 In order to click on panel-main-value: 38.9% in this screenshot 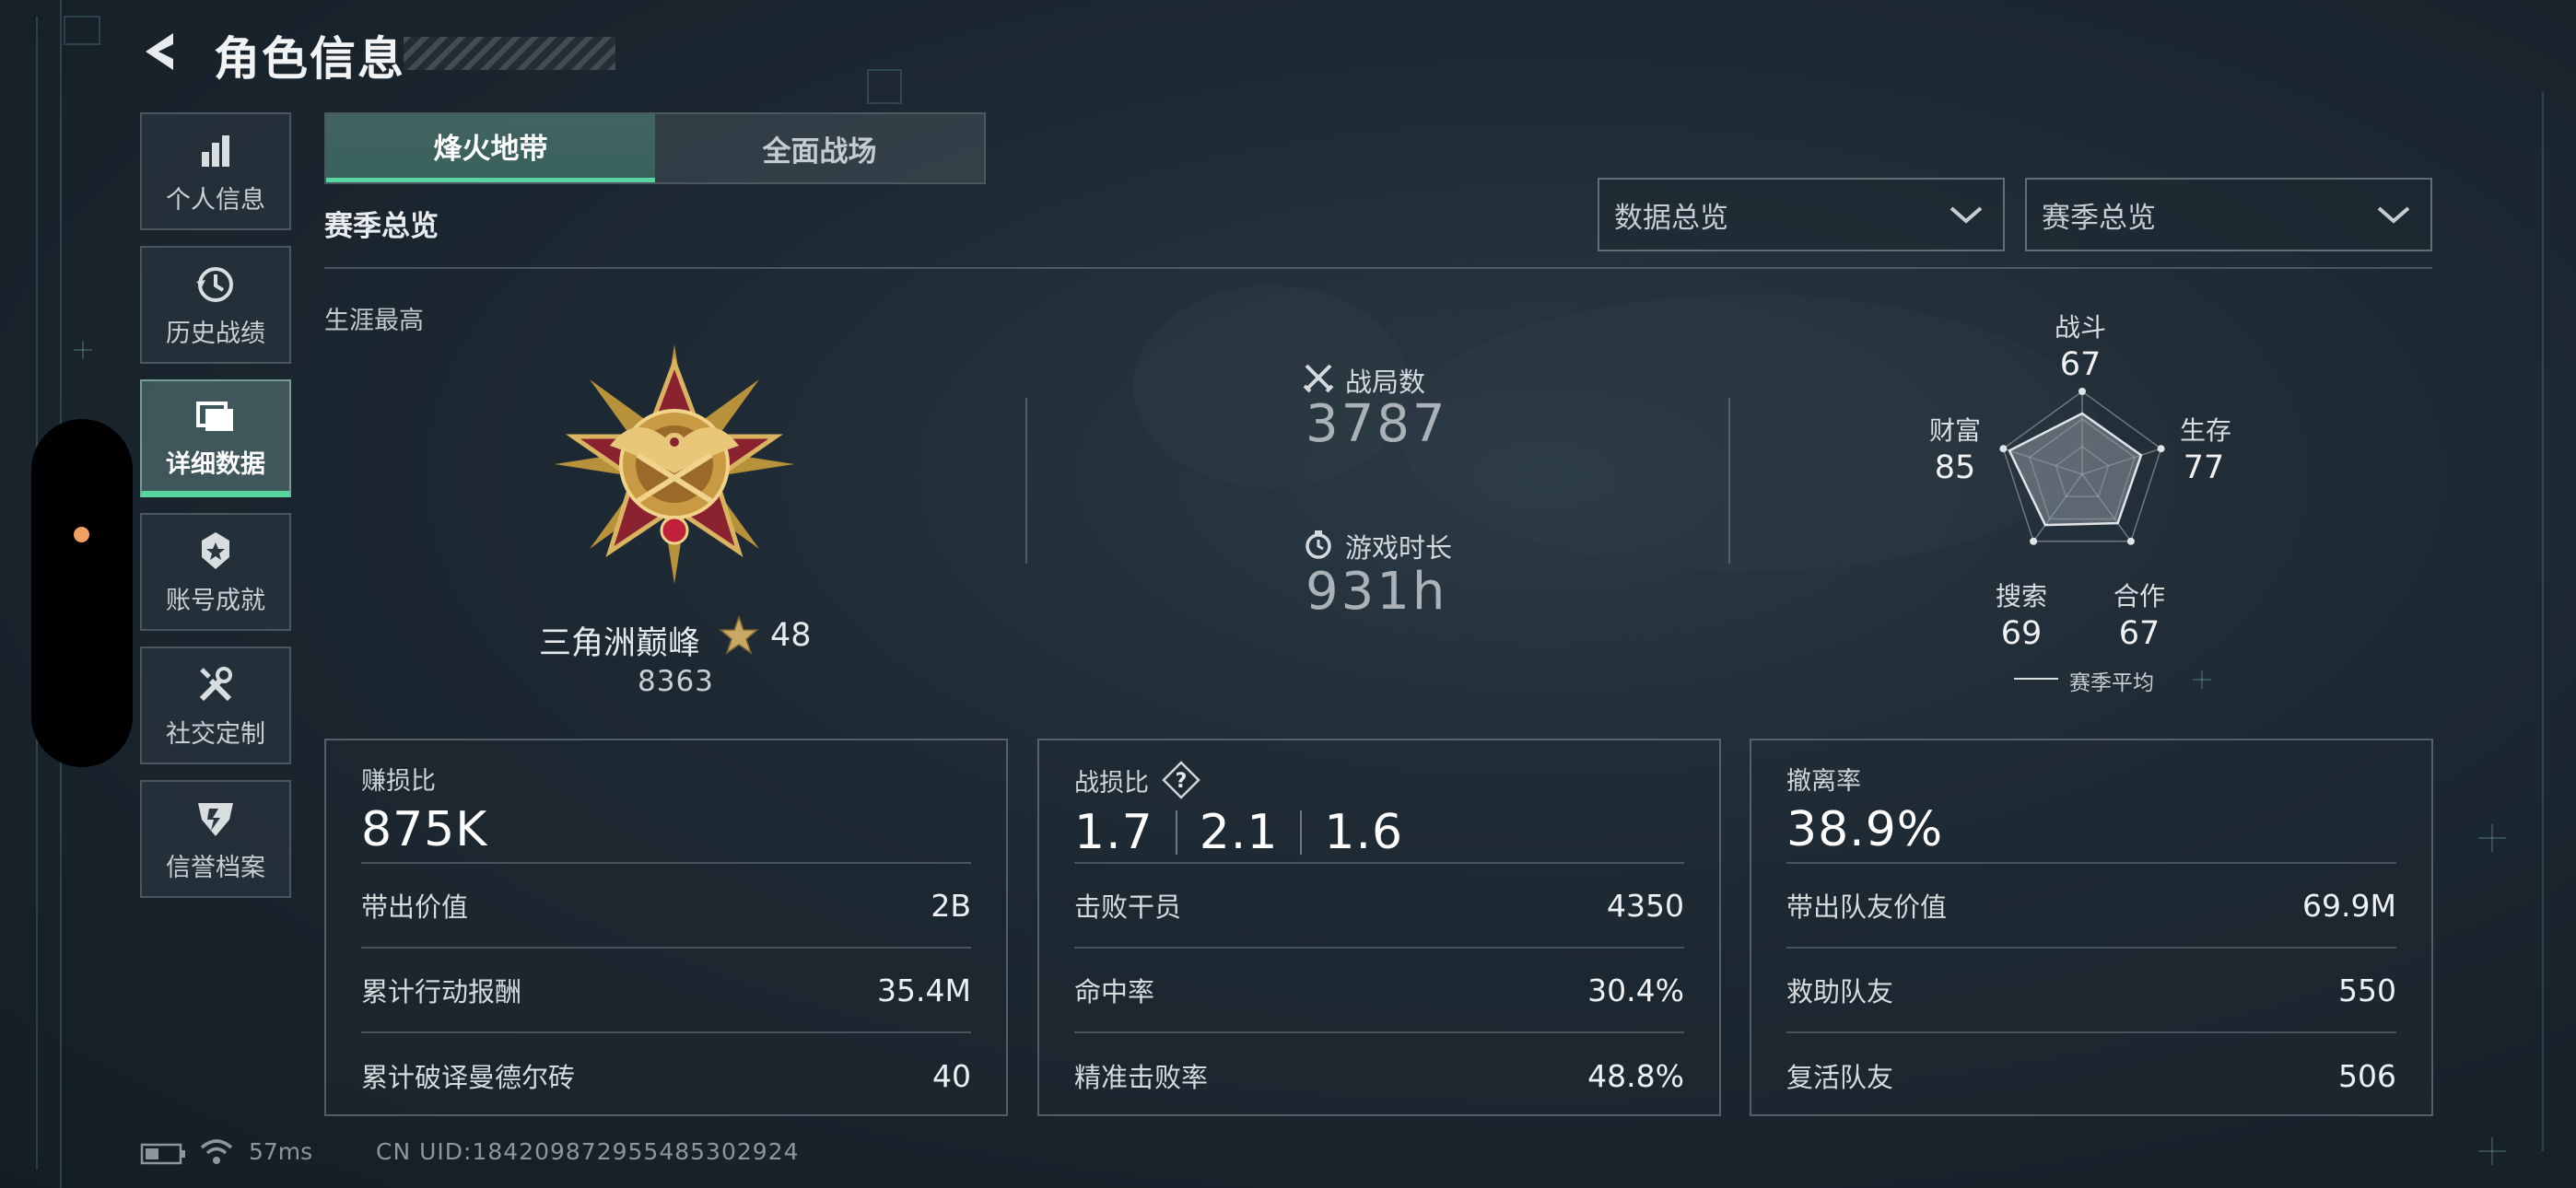, I will do `click(1865, 829)`.